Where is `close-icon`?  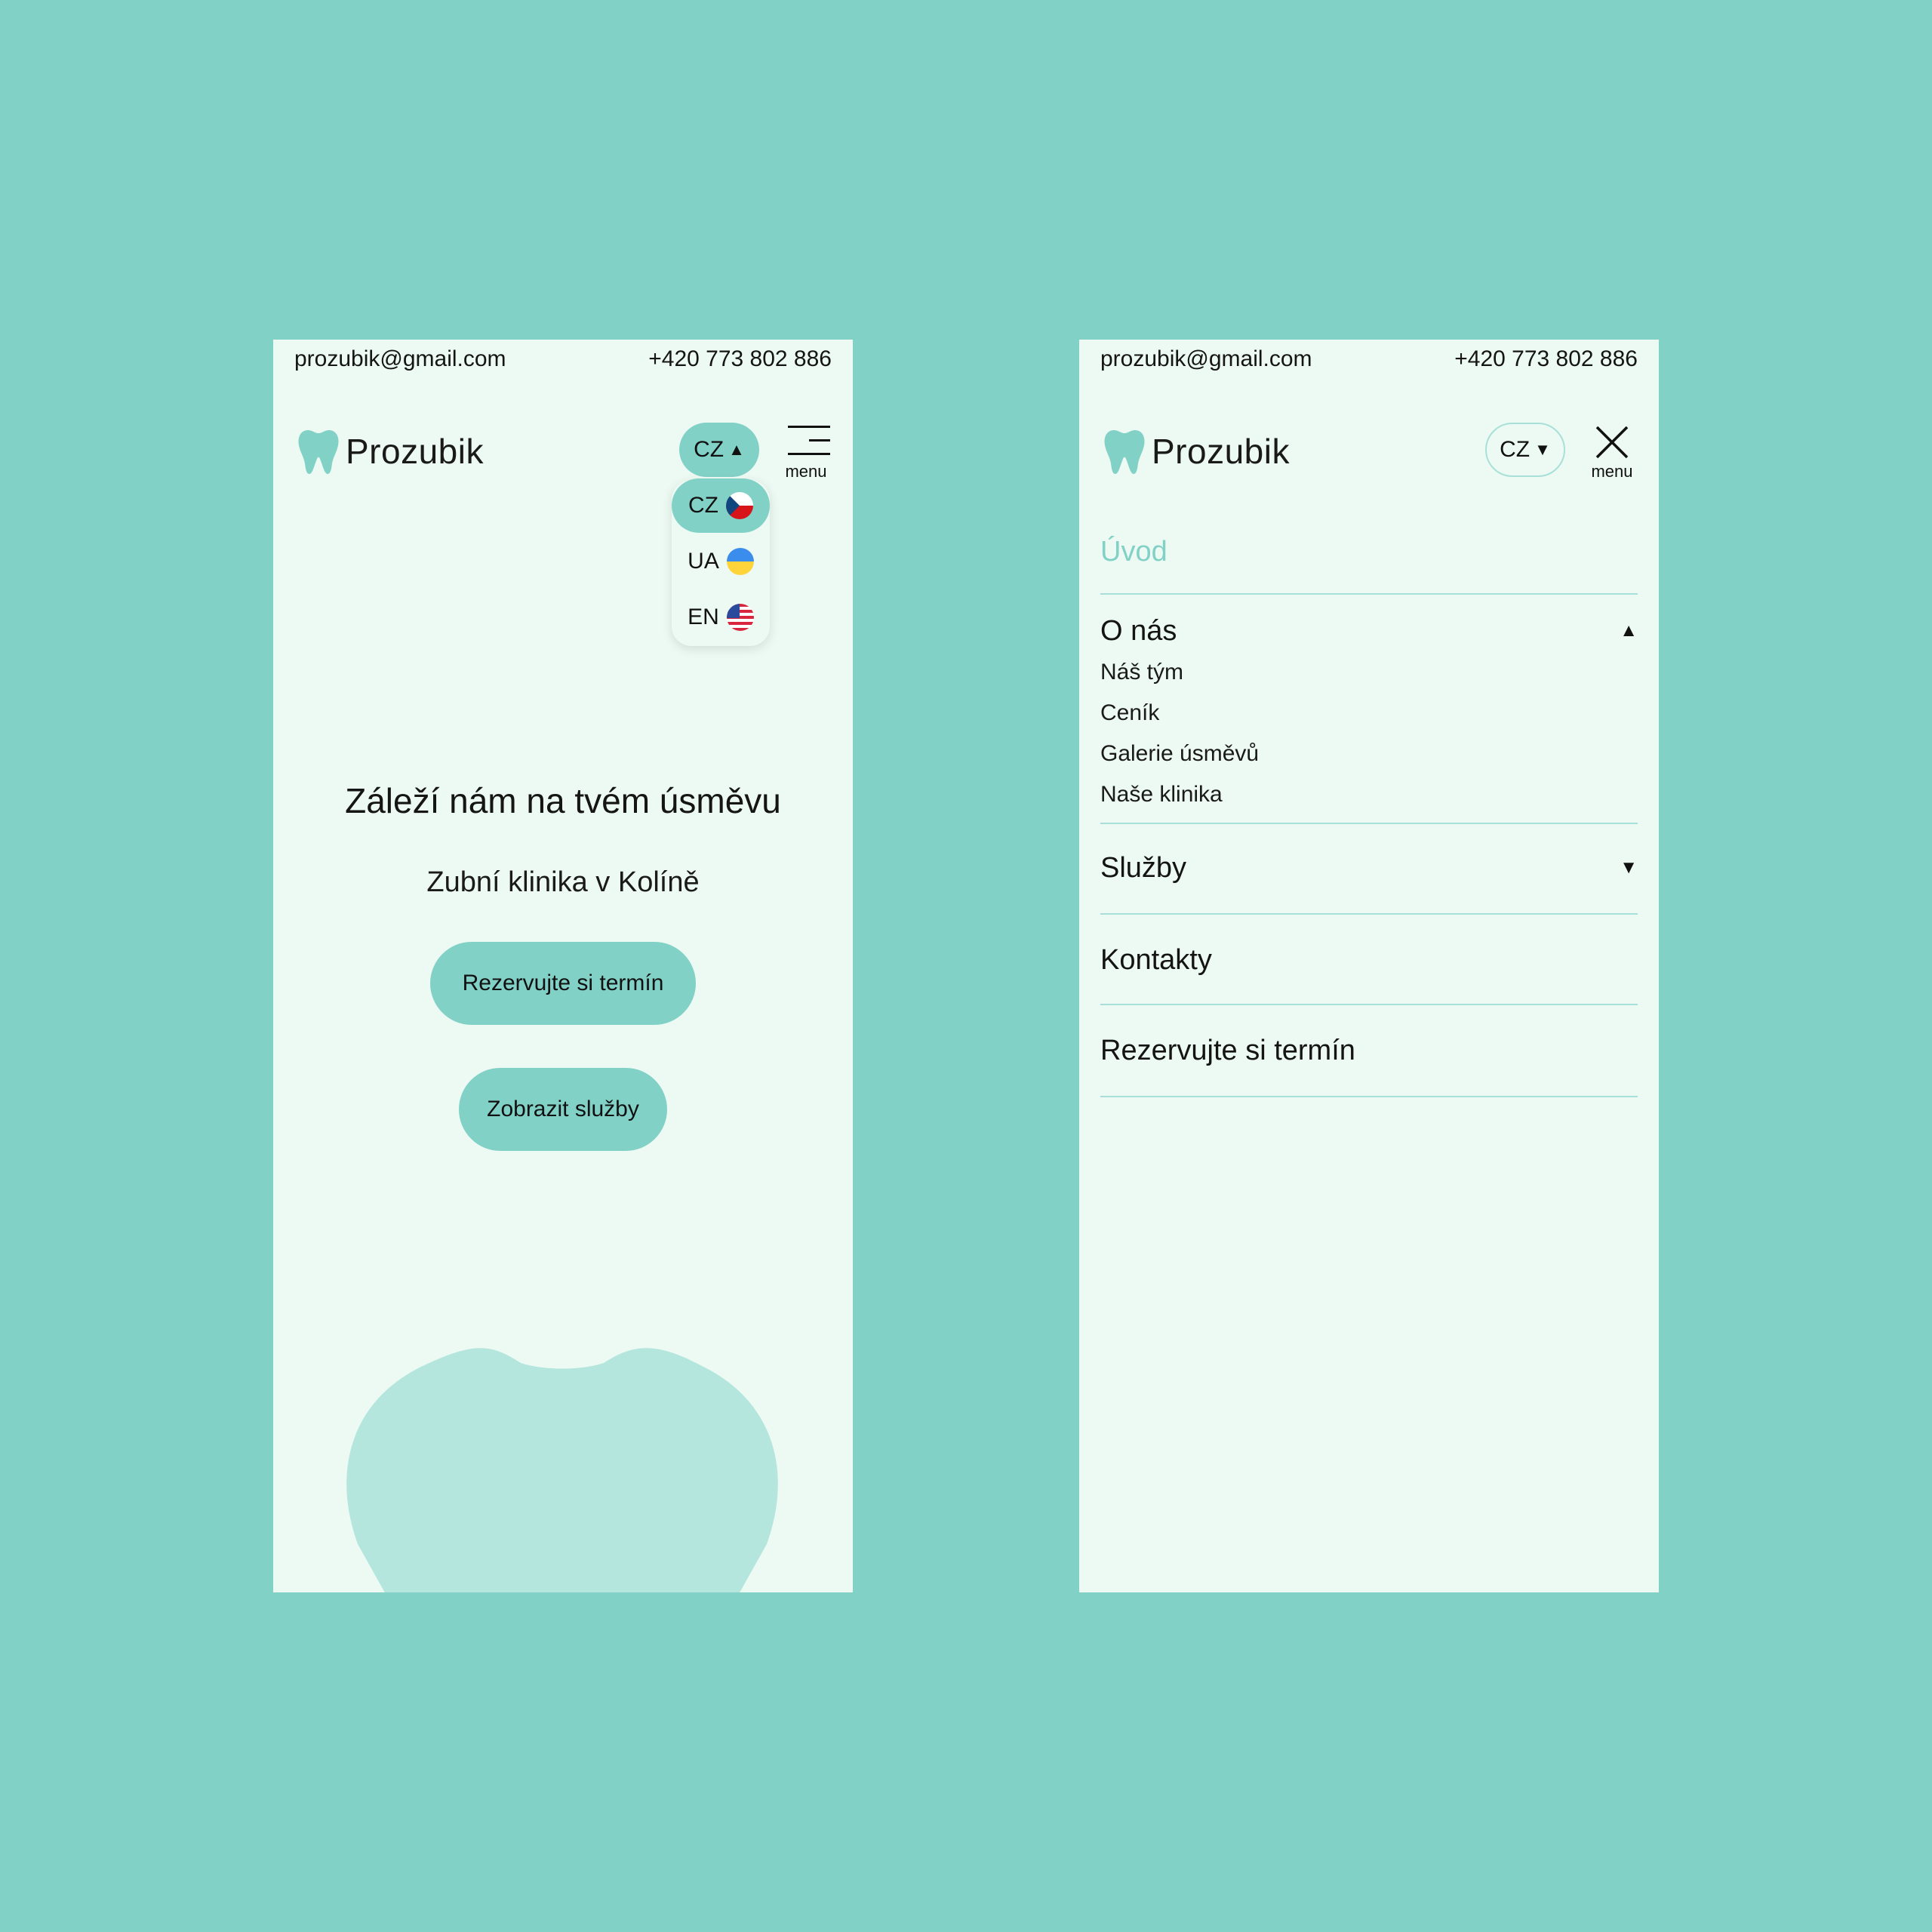
close-icon is located at coordinates (1612, 442).